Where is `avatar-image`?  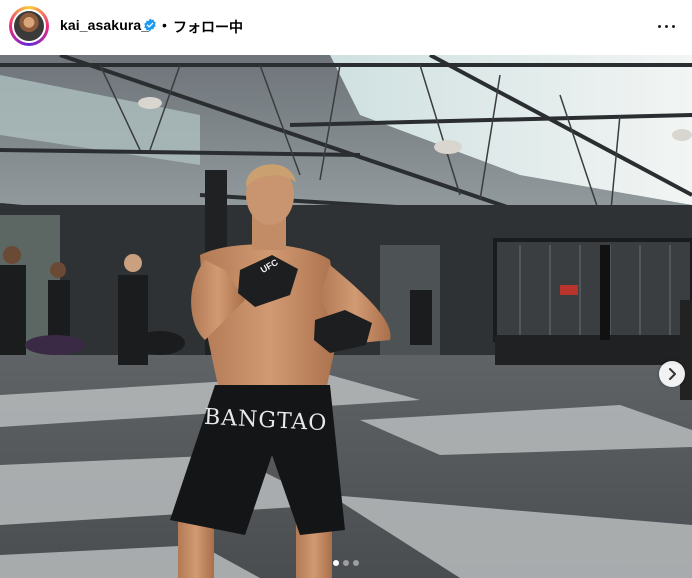 avatar-image is located at coordinates (29, 26).